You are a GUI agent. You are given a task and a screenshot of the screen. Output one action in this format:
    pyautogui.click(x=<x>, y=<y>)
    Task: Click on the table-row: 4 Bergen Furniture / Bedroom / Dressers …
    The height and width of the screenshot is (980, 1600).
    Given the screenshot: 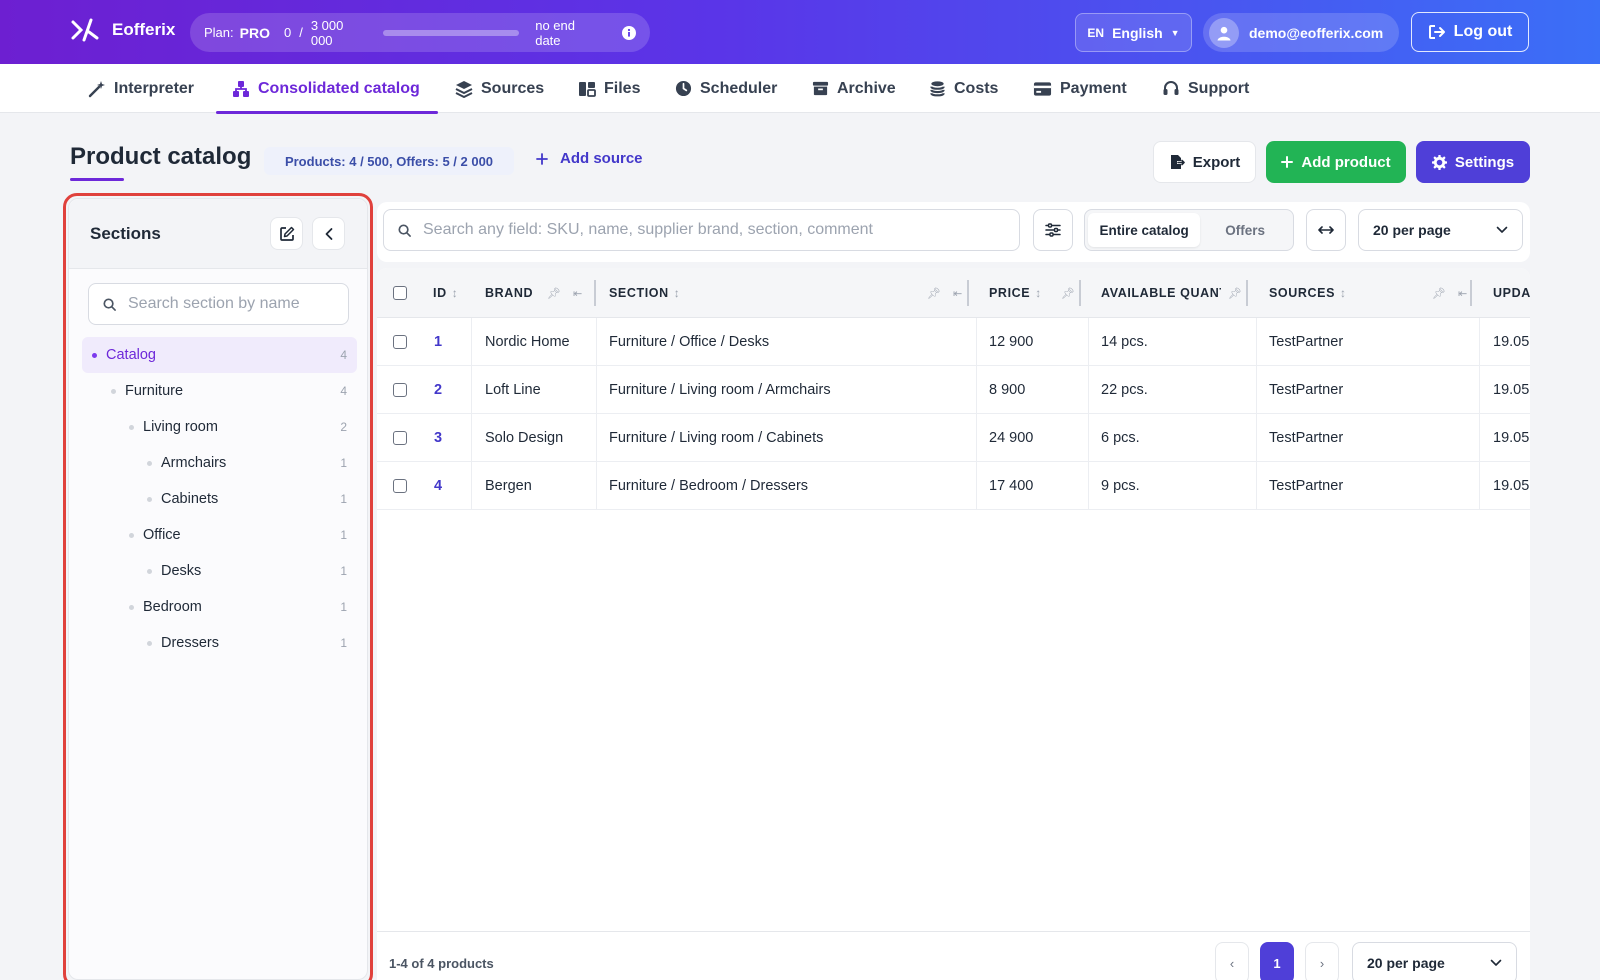 What is the action you would take?
    pyautogui.click(x=953, y=486)
    